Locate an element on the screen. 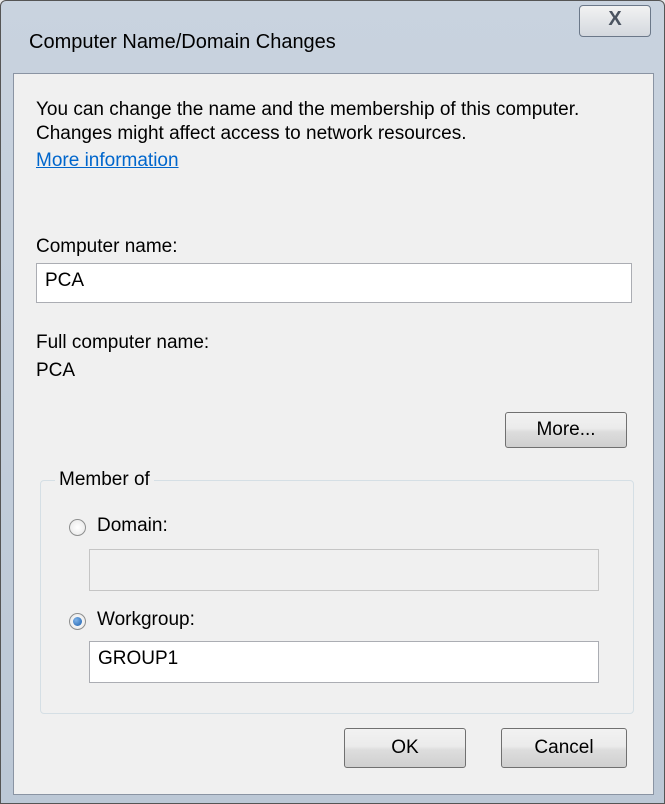 The height and width of the screenshot is (804, 665). workgroup-label: Workgroup: is located at coordinates (146, 619).